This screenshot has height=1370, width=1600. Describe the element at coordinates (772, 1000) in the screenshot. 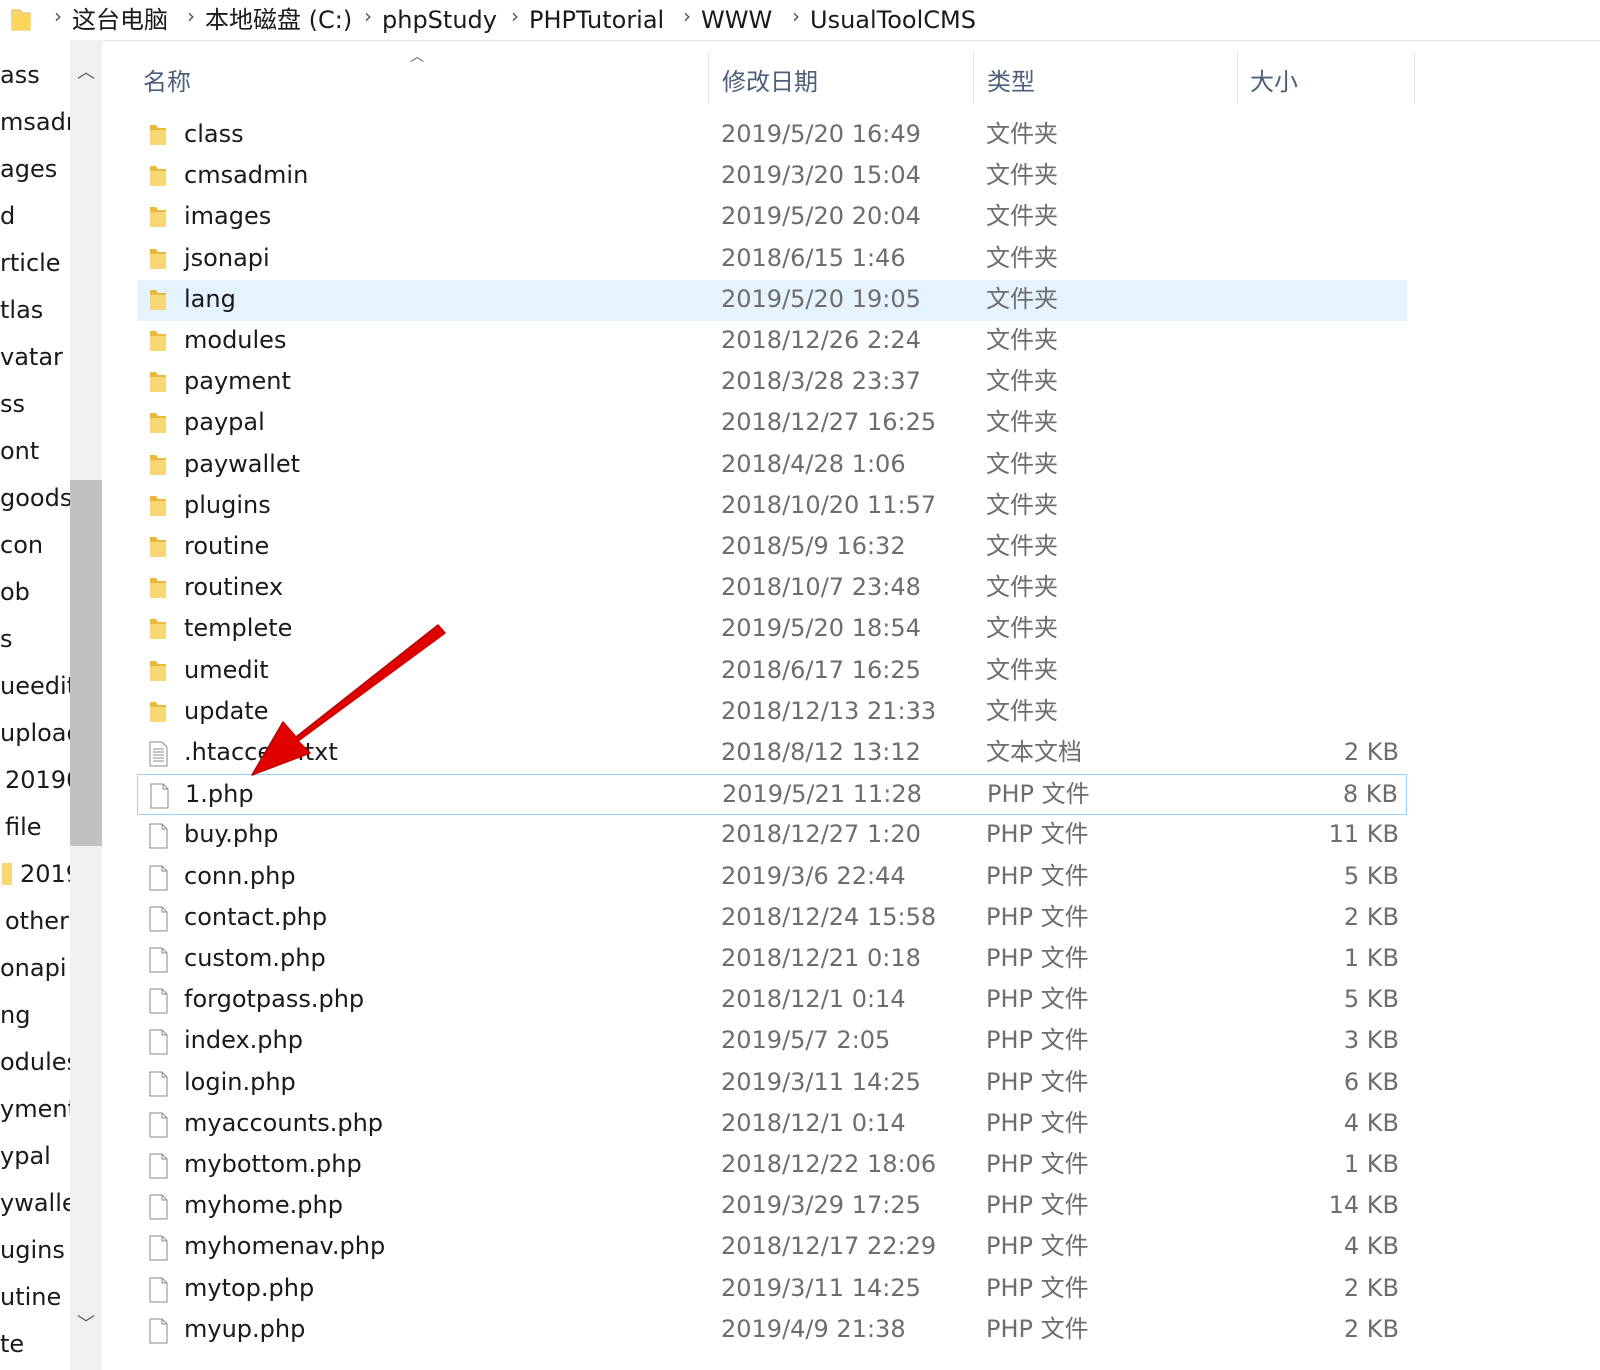

I see `file-row: forgotpass.php 2018/12/1 0:14 PHP 文件 5 KB` at that location.